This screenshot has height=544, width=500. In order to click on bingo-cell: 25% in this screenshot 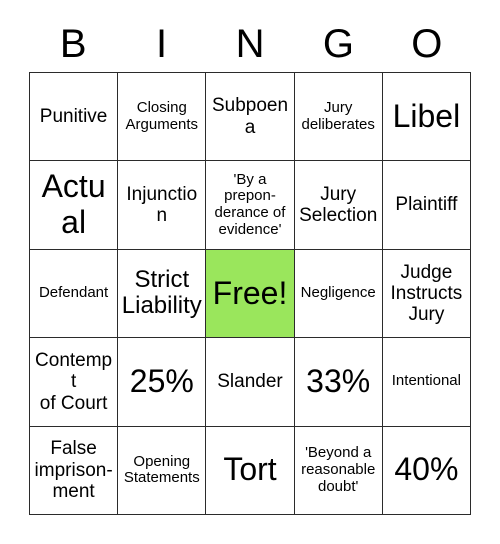, I will do `click(162, 382)`.